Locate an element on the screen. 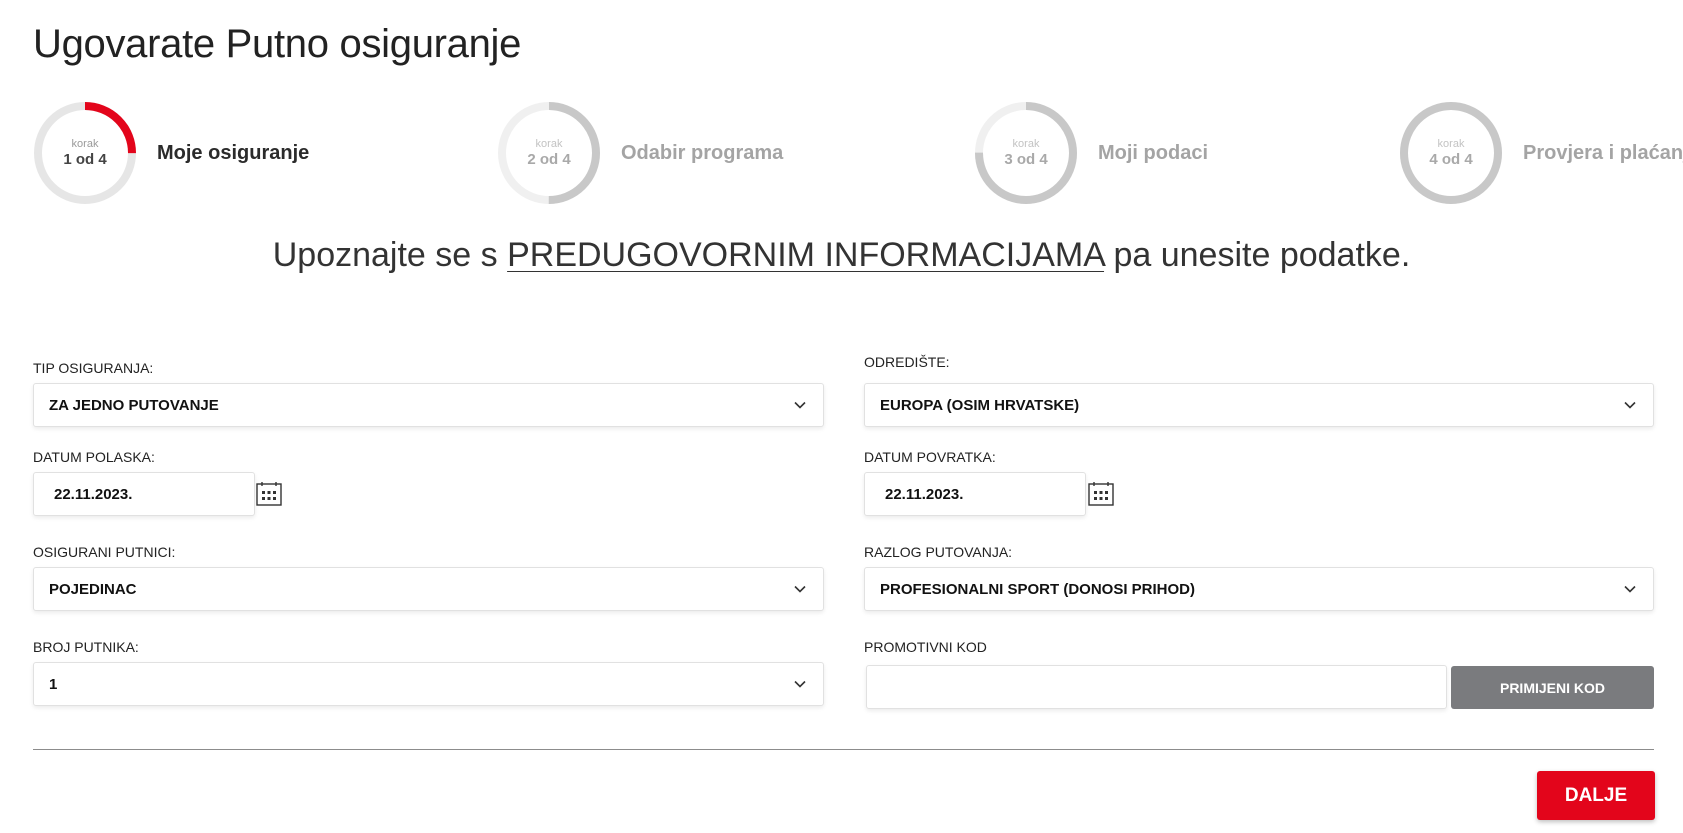  broj-putnika-select: 1 is located at coordinates (428, 684).